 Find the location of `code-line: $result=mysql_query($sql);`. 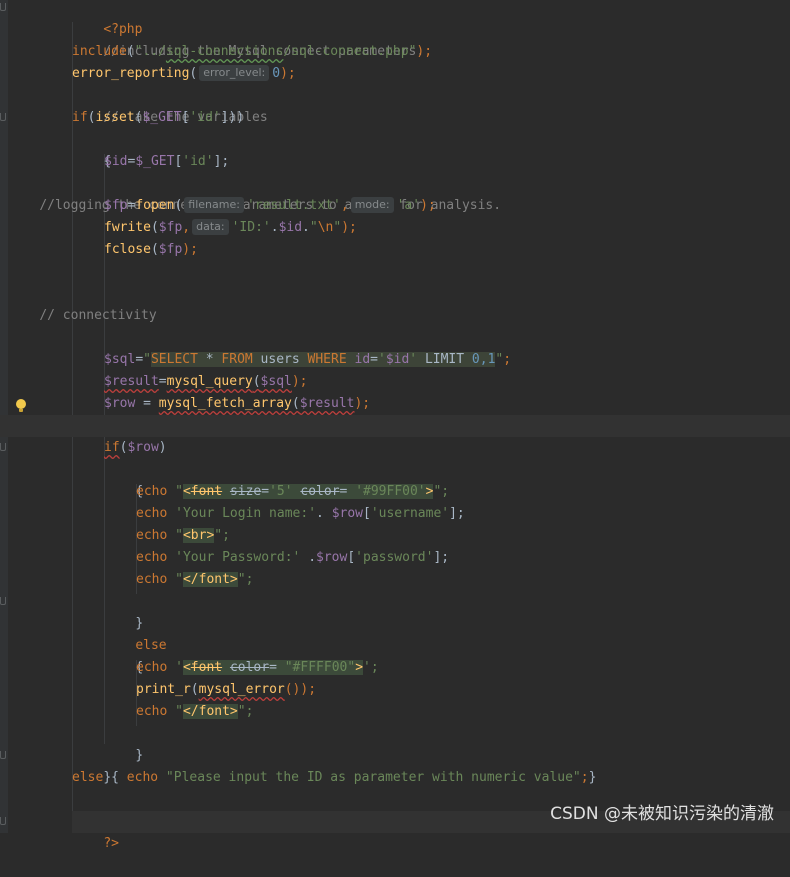

code-line: $result=mysql_query($sql); is located at coordinates (206, 382).